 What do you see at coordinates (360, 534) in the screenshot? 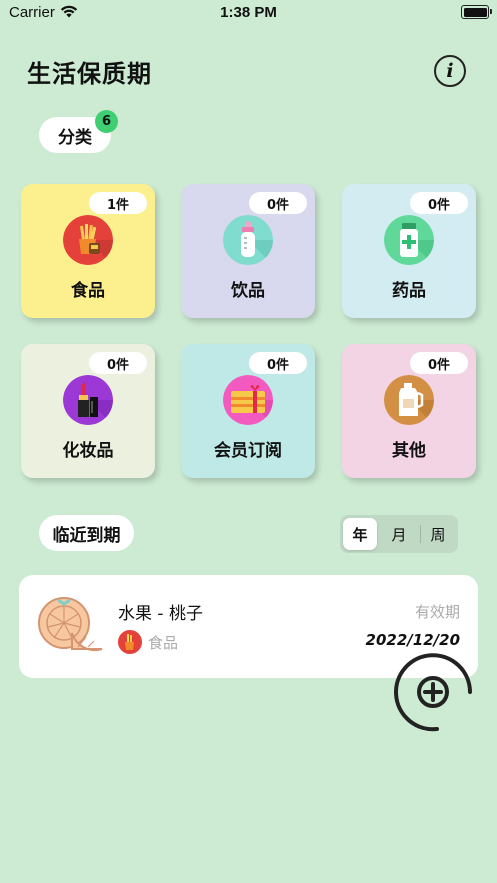
I see `filter-year: 年` at bounding box center [360, 534].